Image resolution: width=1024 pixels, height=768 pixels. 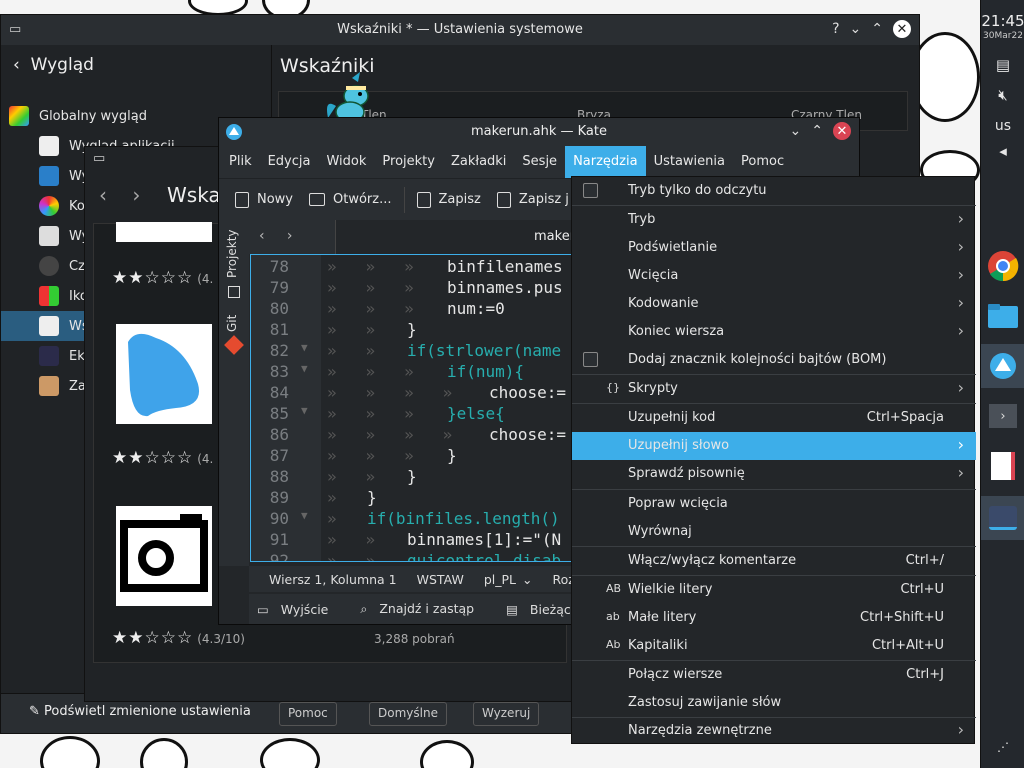 I want to click on terminal-task-button: ›, so click(x=1002, y=416).